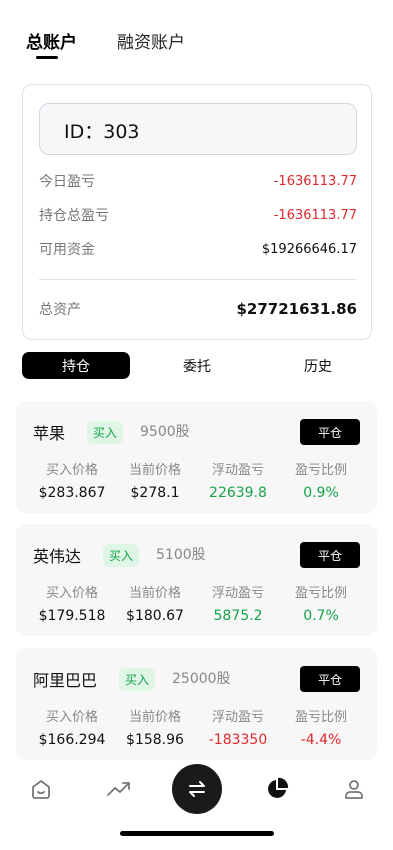 The image size is (393, 850). What do you see at coordinates (155, 493) in the screenshot?
I see `current-price-value: $278.1` at bounding box center [155, 493].